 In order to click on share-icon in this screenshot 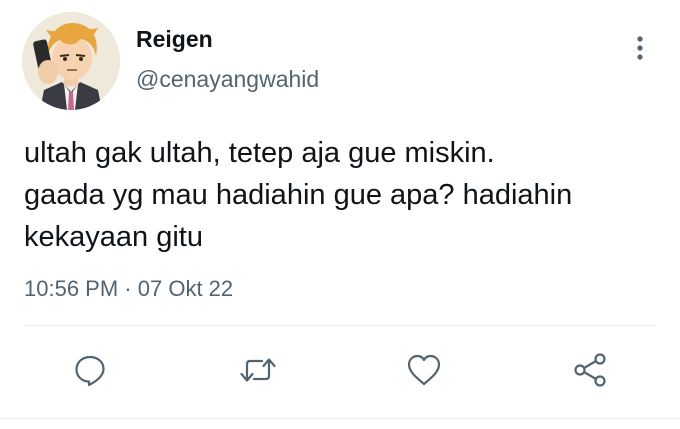, I will do `click(590, 370)`.